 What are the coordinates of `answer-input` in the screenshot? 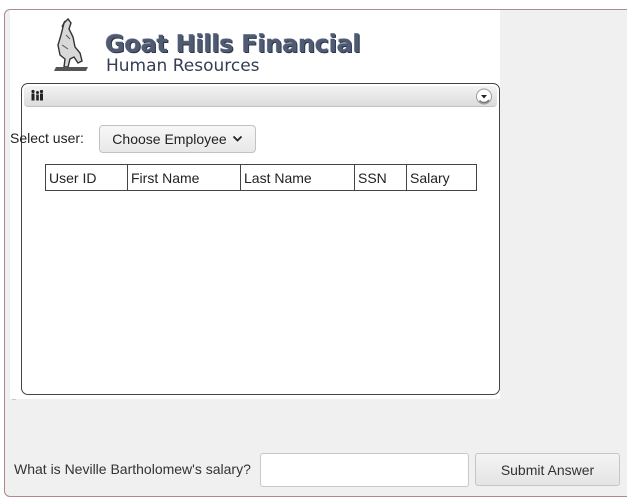 It's located at (364, 470).